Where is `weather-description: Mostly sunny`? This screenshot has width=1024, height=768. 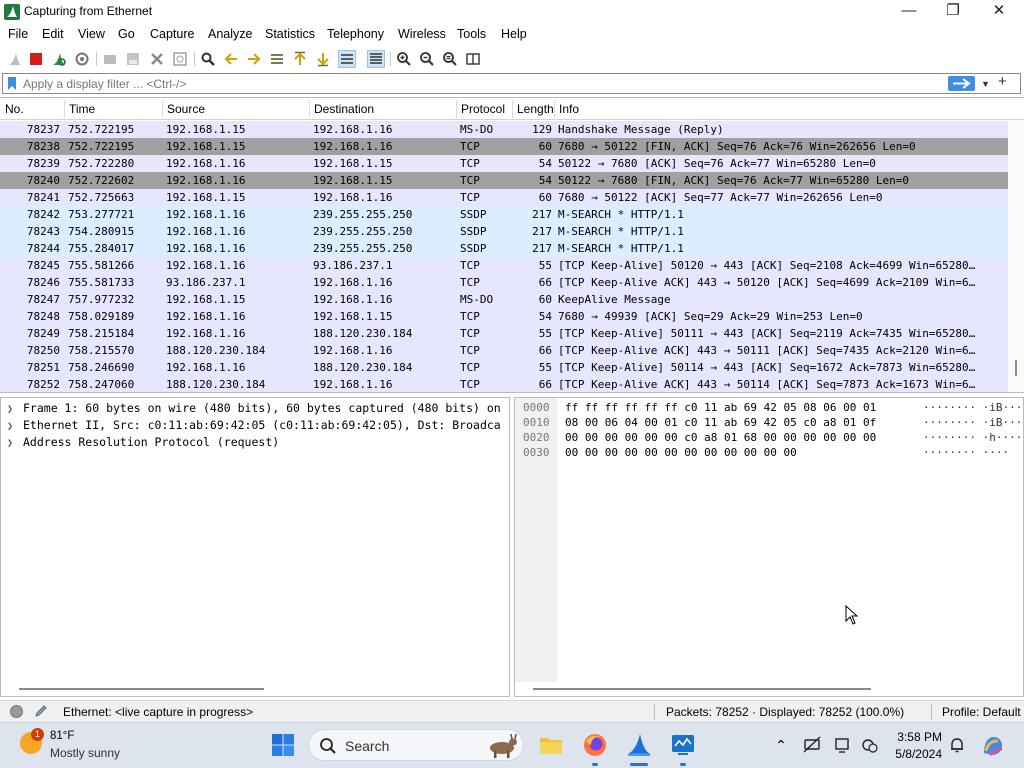
weather-description: Mostly sunny is located at coordinates (85, 753).